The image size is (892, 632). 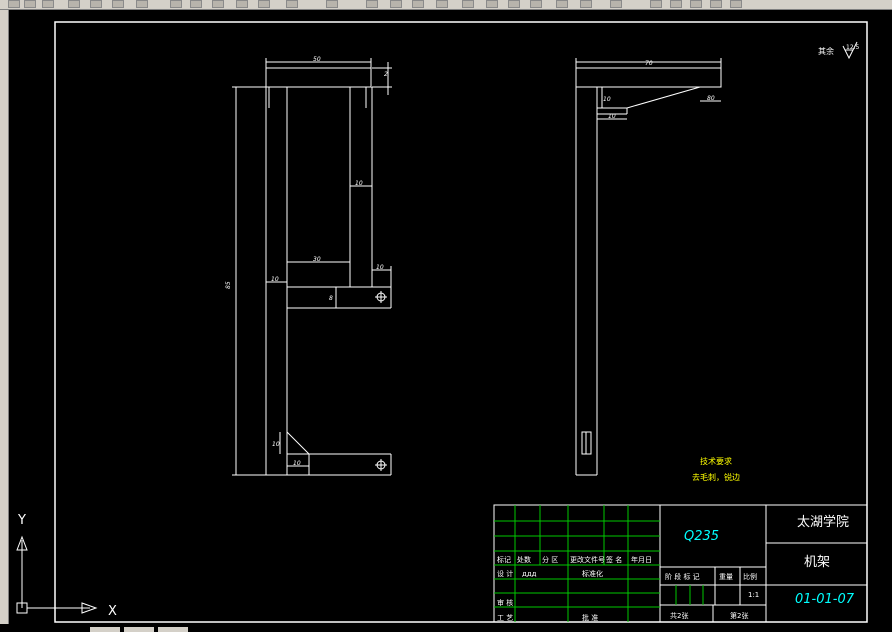 I want to click on dim-side-small-w: 10, so click(x=612, y=116).